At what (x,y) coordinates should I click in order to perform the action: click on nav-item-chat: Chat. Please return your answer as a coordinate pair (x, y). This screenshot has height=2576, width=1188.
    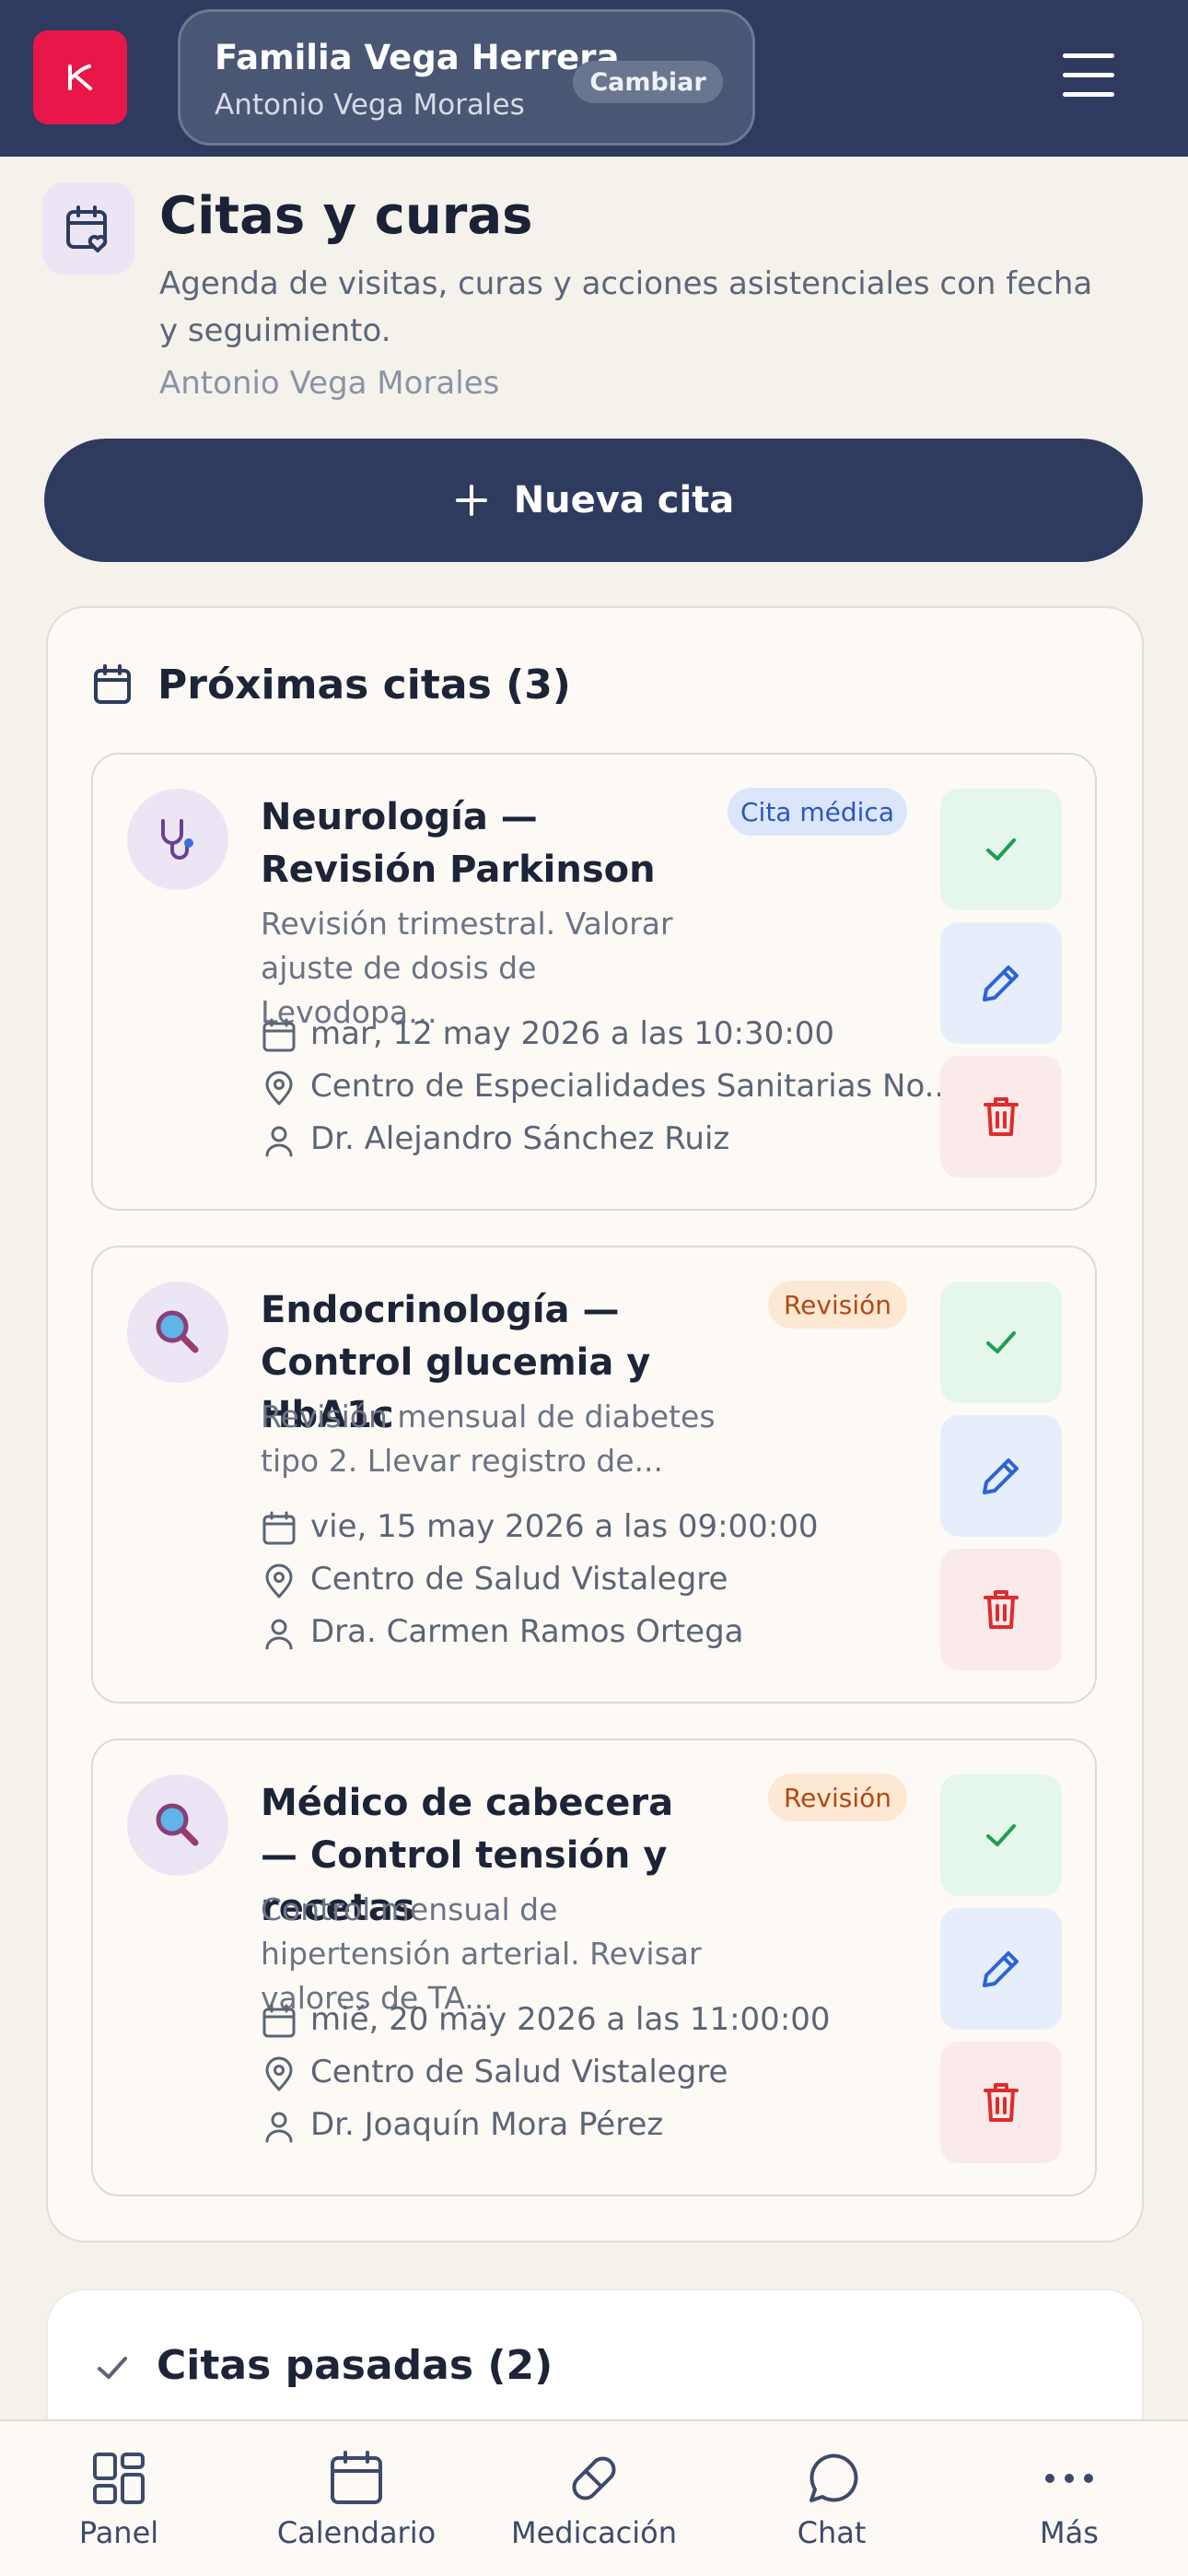
    Looking at the image, I should click on (831, 2498).